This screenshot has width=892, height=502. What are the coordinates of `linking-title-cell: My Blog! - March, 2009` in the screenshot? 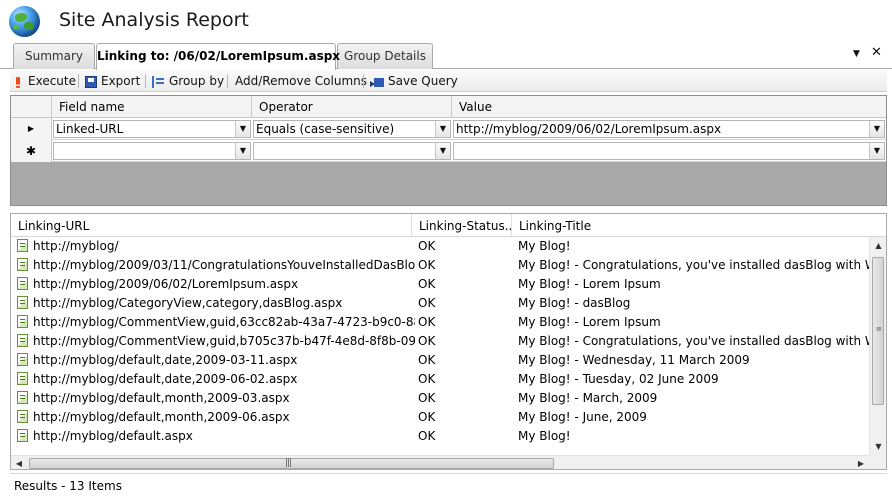 It's located at (588, 398).